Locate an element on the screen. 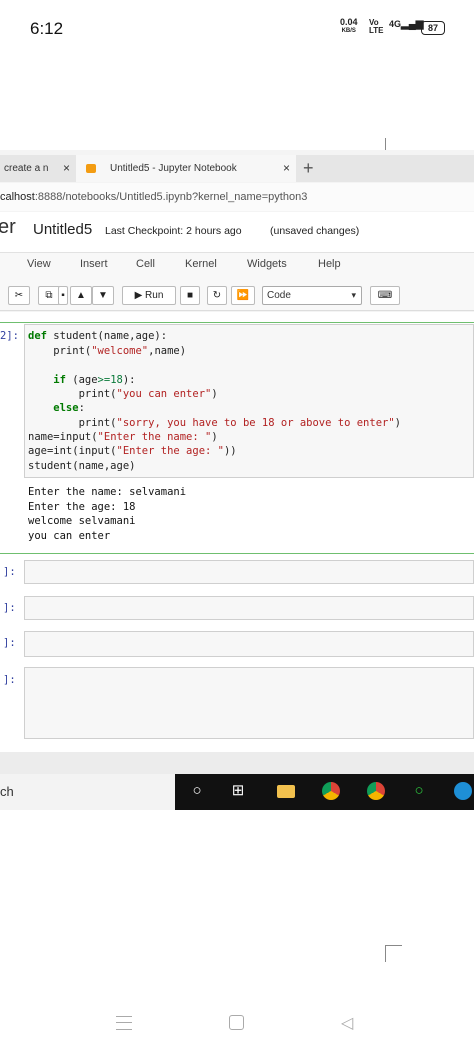 The height and width of the screenshot is (1052, 474). new-tab-button: + is located at coordinates (308, 168).